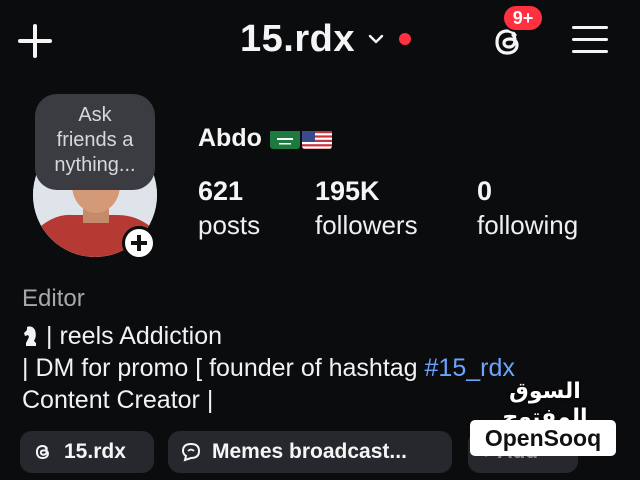  What do you see at coordinates (230, 138) in the screenshot?
I see `display-name: Abdo` at bounding box center [230, 138].